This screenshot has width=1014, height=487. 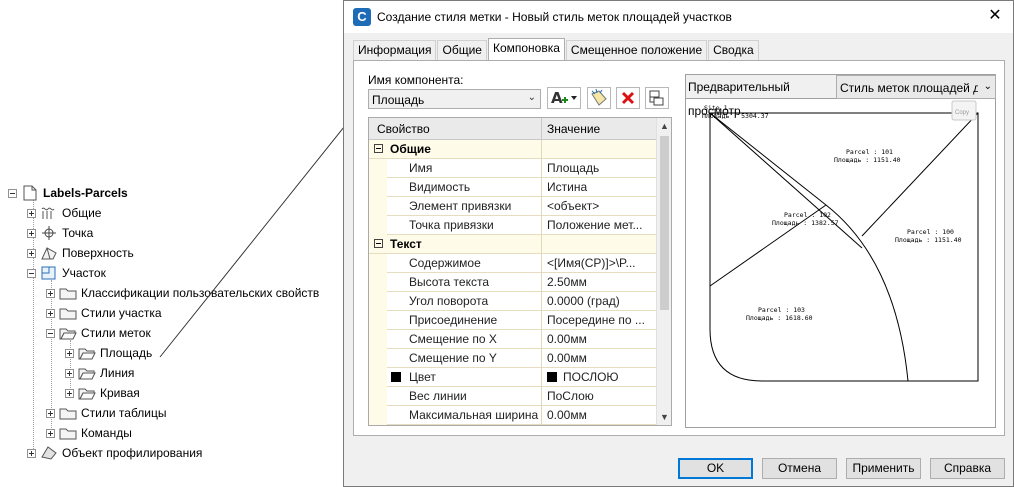 I want to click on site-name-label: Site 1, so click(x=716, y=108).